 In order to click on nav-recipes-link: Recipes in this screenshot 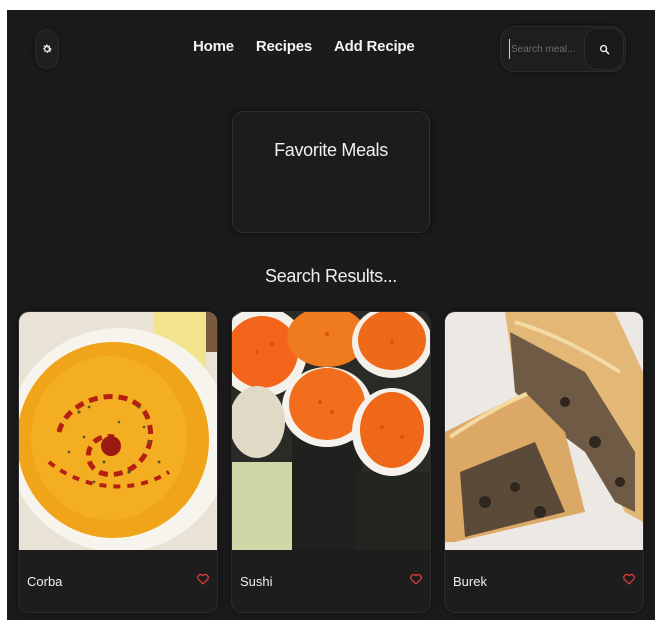, I will do `click(284, 46)`.